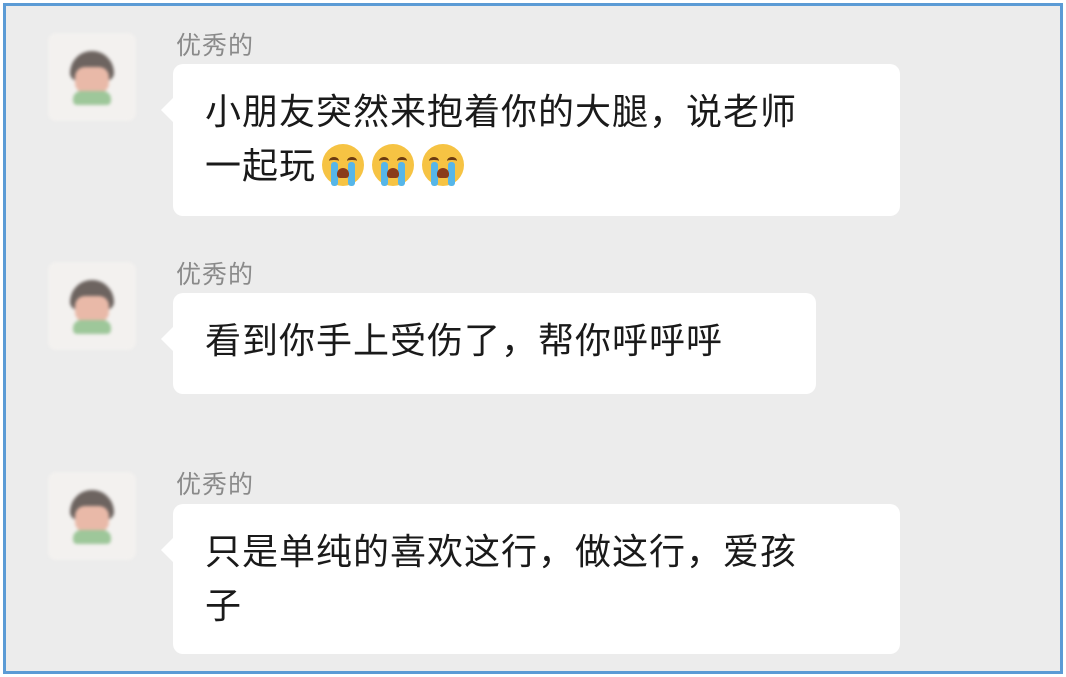 Image resolution: width=1066 pixels, height=677 pixels. What do you see at coordinates (501, 552) in the screenshot?
I see `message-text-line: 只是单纯的喜欢这行，做这行，爱孩` at bounding box center [501, 552].